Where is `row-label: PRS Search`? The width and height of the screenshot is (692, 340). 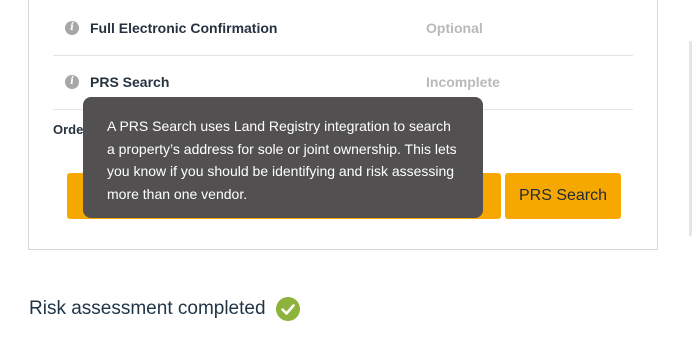 row-label: PRS Search is located at coordinates (130, 82).